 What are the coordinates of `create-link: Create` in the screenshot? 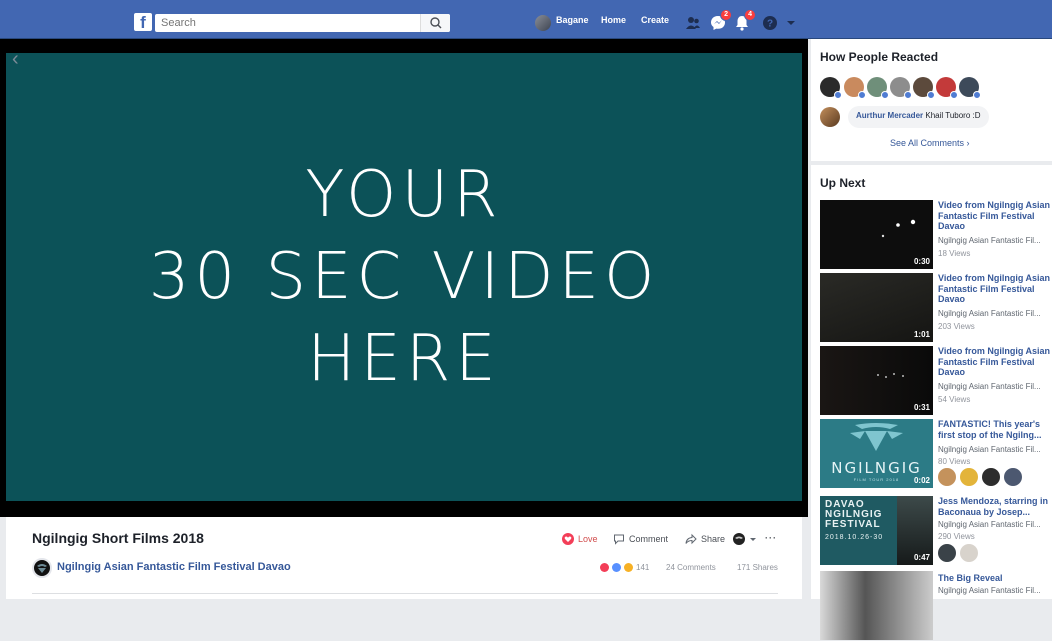 It's located at (655, 20).